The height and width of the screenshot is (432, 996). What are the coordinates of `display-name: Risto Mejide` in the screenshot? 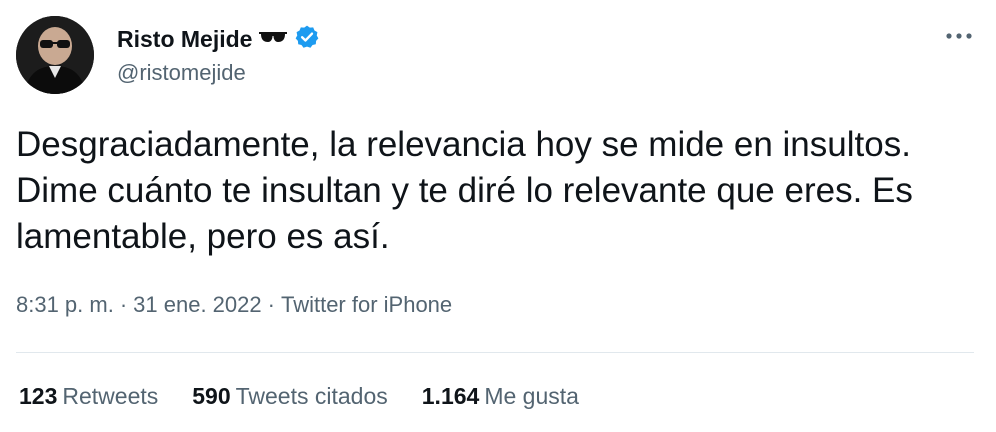 It's located at (184, 39).